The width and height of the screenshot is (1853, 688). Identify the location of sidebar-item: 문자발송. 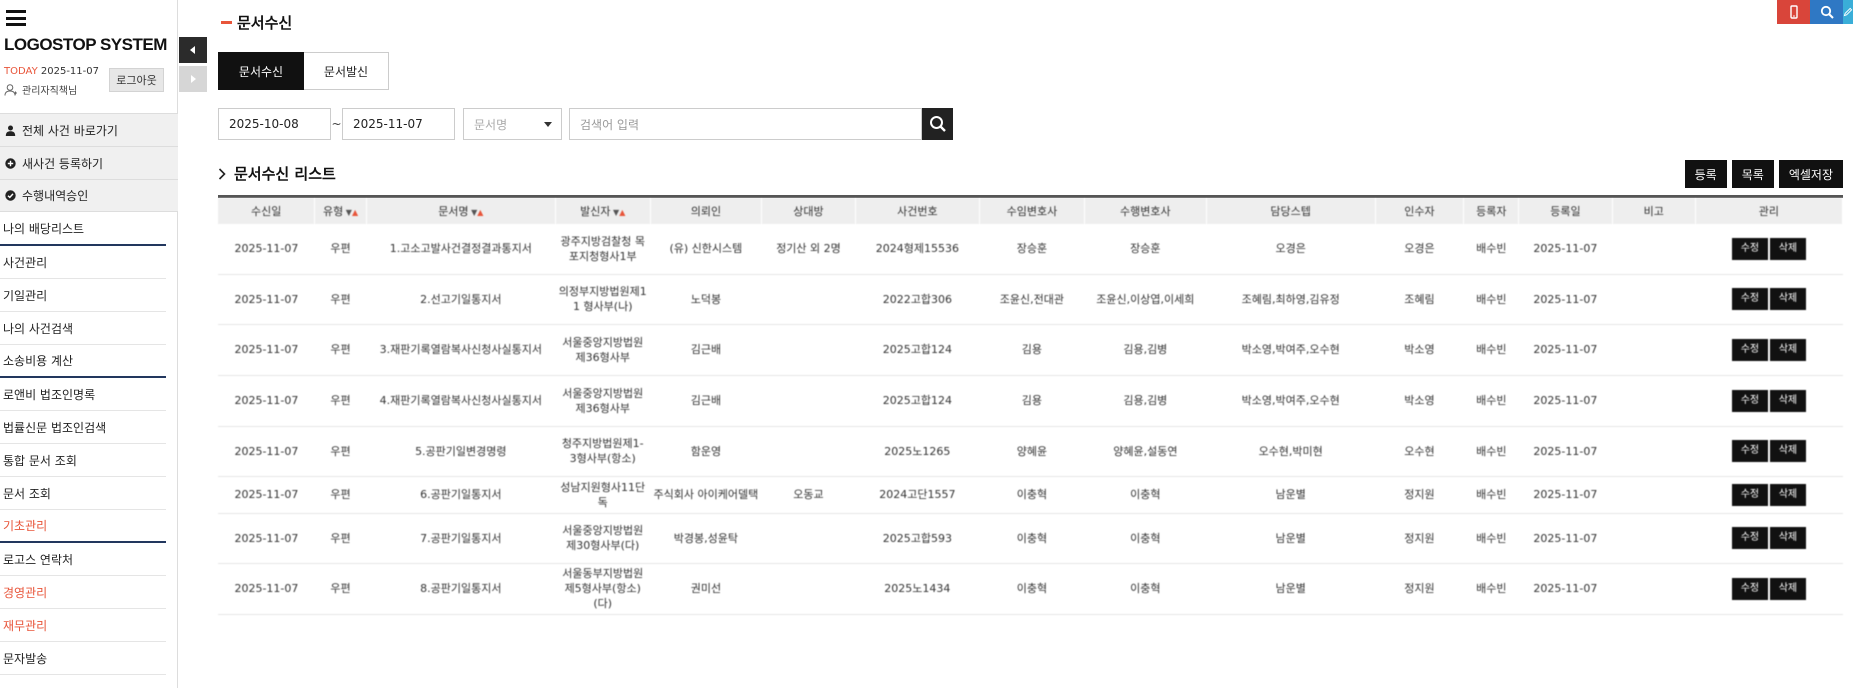
(83, 658).